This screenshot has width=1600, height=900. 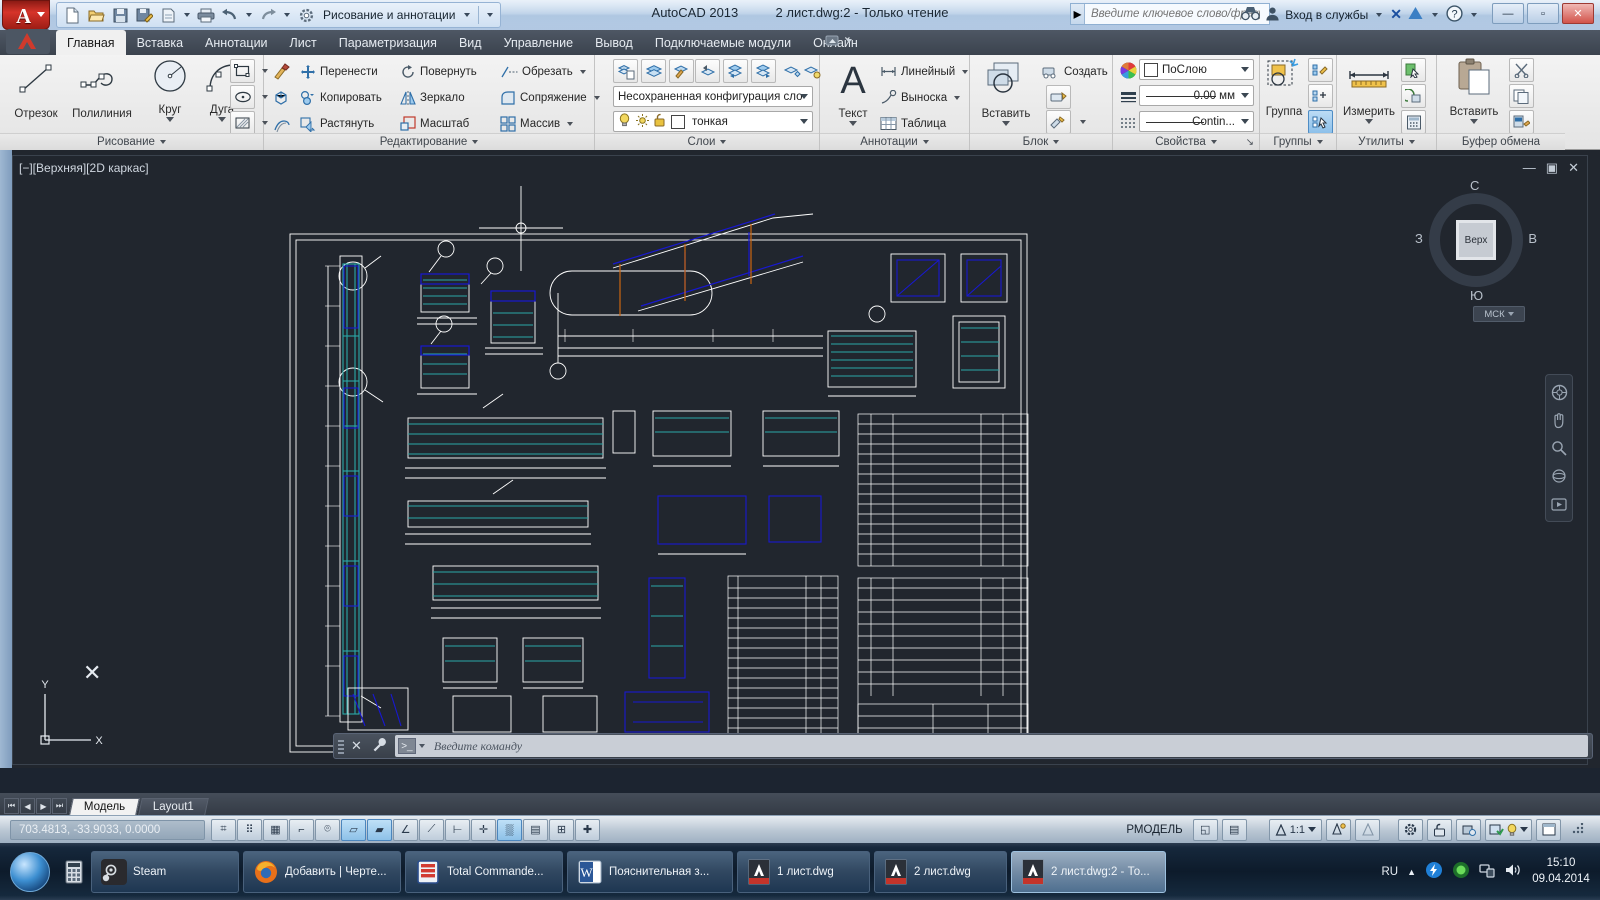 I want to click on tool-create-block: Создать, so click(x=1075, y=71).